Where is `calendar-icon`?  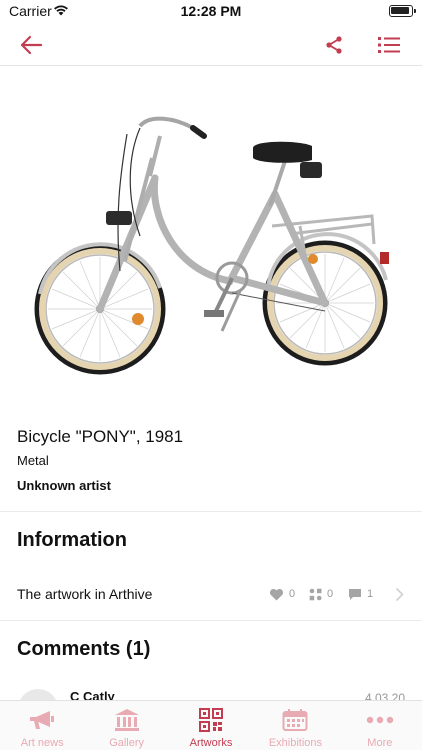 calendar-icon is located at coordinates (295, 720).